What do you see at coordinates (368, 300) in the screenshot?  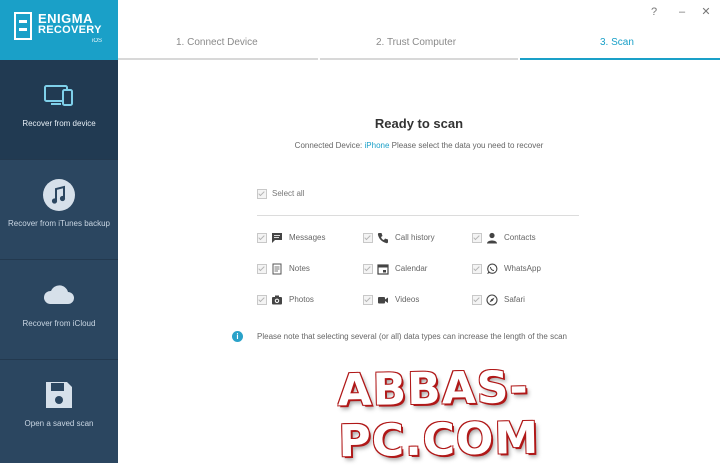 I see `videos-checkbox` at bounding box center [368, 300].